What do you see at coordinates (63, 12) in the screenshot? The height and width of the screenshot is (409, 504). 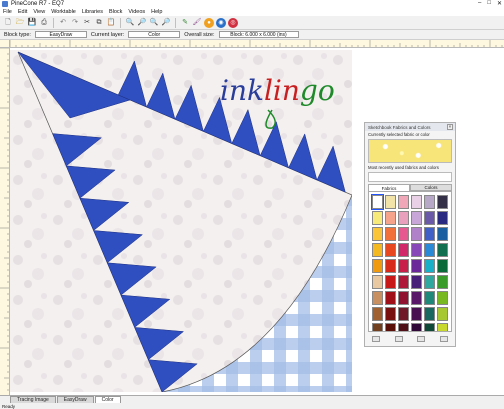 I see `menu-worktable: Worktable` at bounding box center [63, 12].